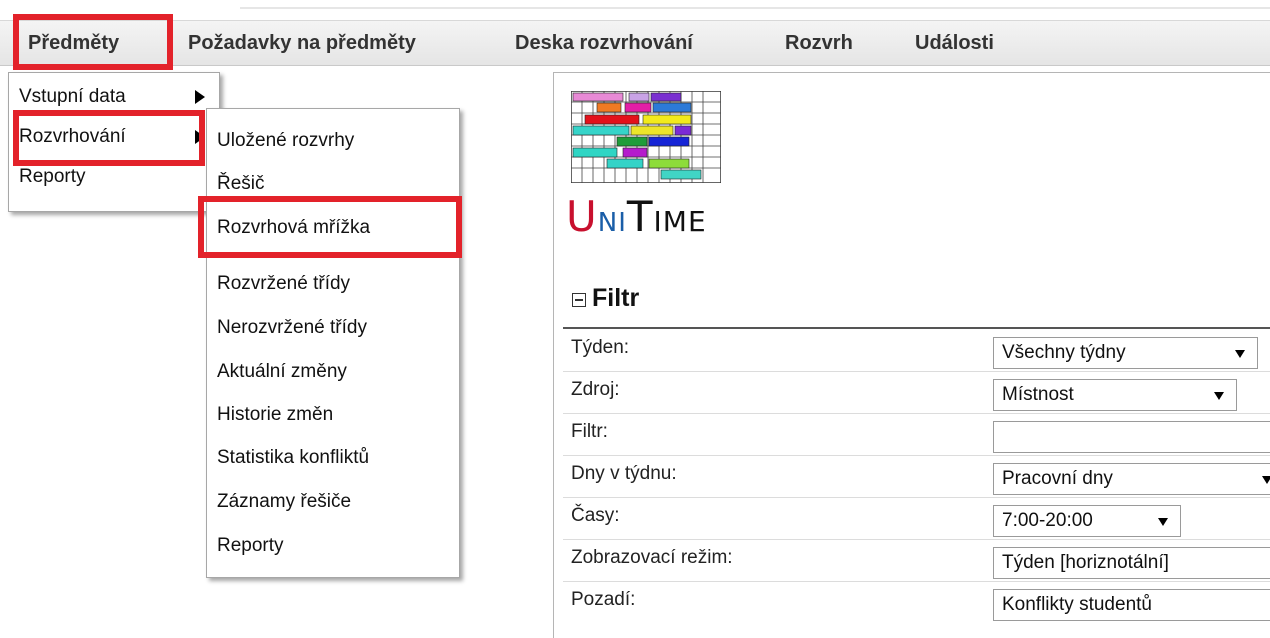 This screenshot has width=1270, height=638. Describe the element at coordinates (1115, 395) in the screenshot. I see `resource-select: Místnost` at that location.